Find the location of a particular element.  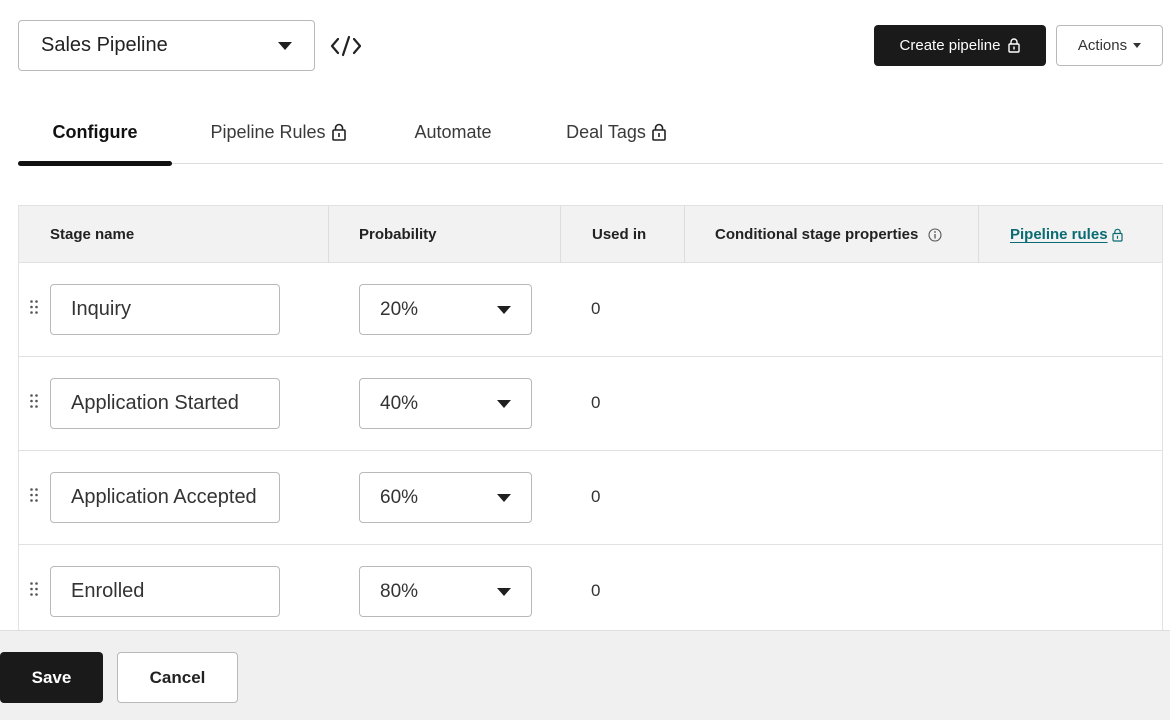

column-header-probability: Probability is located at coordinates (445, 234).